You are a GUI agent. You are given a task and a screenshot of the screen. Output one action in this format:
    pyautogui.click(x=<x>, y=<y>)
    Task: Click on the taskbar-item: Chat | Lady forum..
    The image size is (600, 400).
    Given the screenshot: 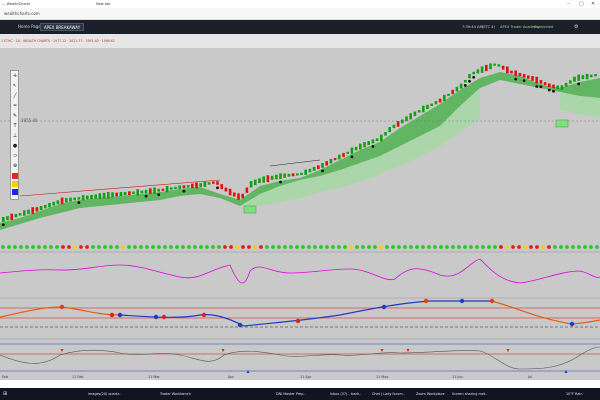 What is the action you would take?
    pyautogui.click(x=388, y=394)
    